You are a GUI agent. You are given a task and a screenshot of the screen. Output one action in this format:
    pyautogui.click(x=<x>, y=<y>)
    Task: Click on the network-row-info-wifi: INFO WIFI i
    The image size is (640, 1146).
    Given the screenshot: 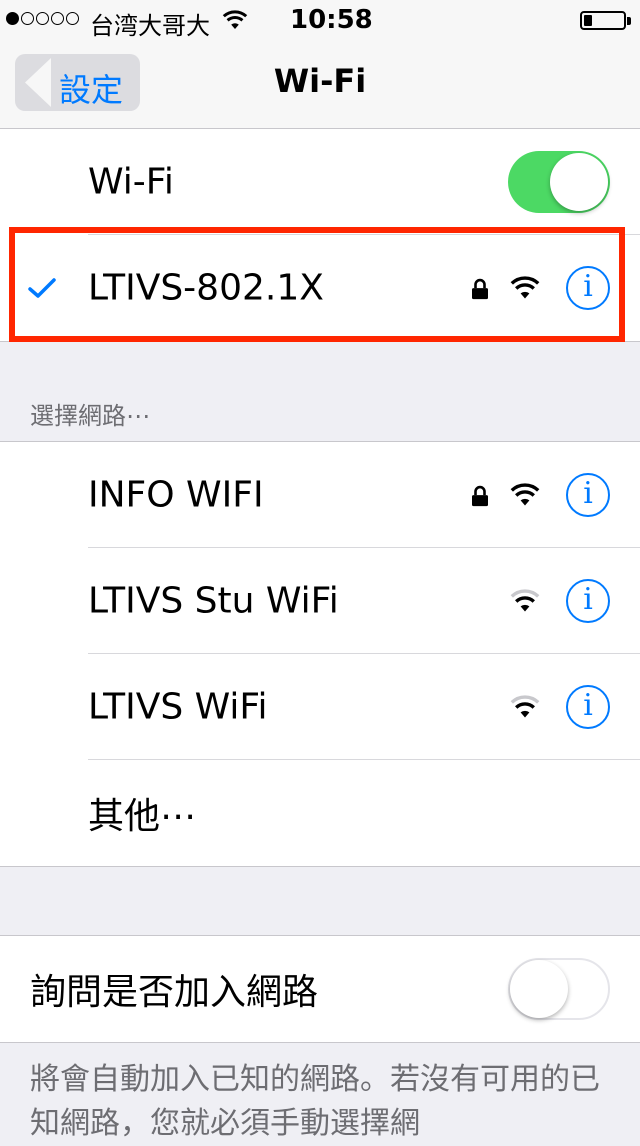 What is the action you would take?
    pyautogui.click(x=320, y=495)
    